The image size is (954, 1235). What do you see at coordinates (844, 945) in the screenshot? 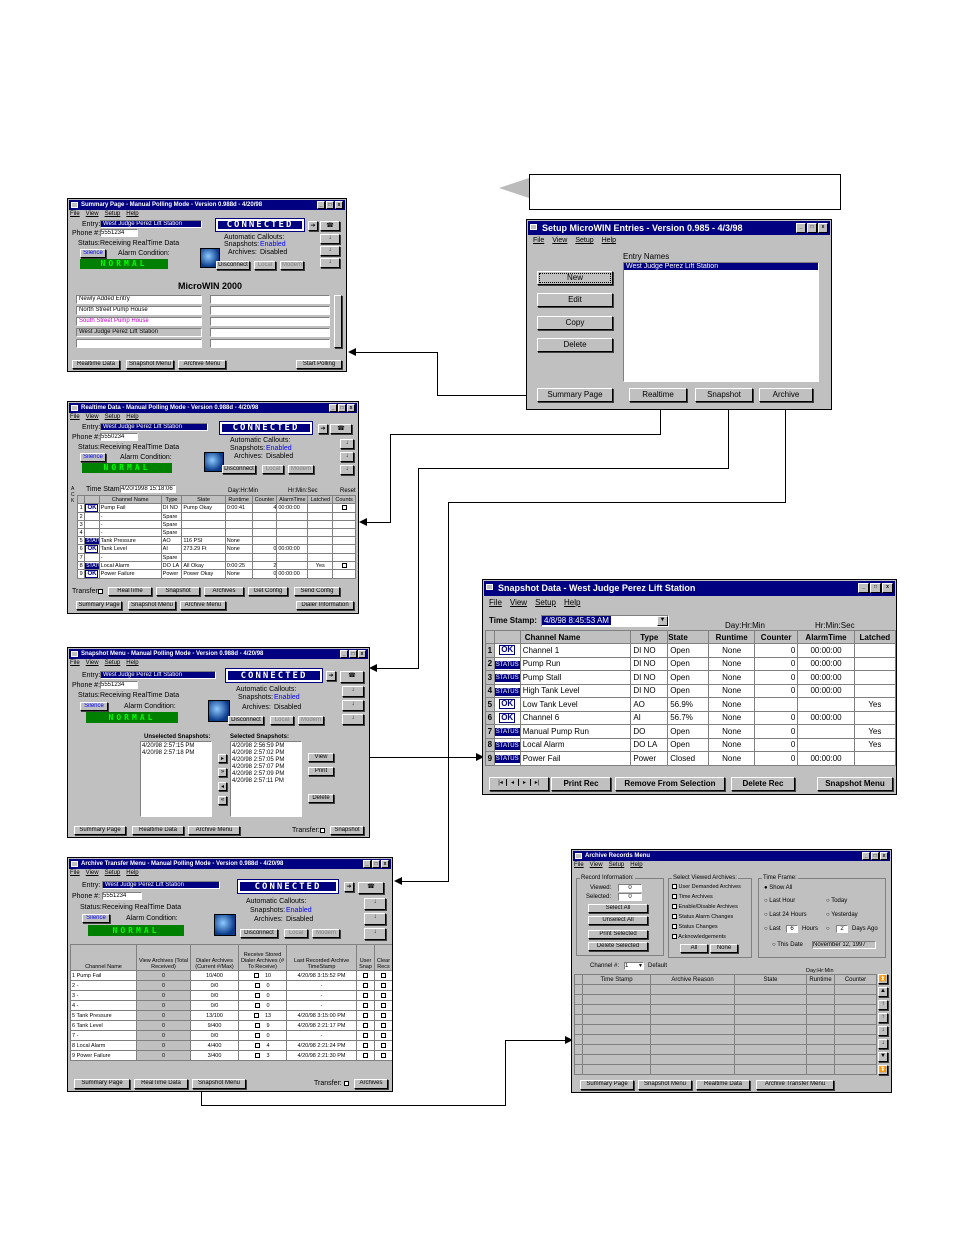
I see `date-field: November 12, 1997` at bounding box center [844, 945].